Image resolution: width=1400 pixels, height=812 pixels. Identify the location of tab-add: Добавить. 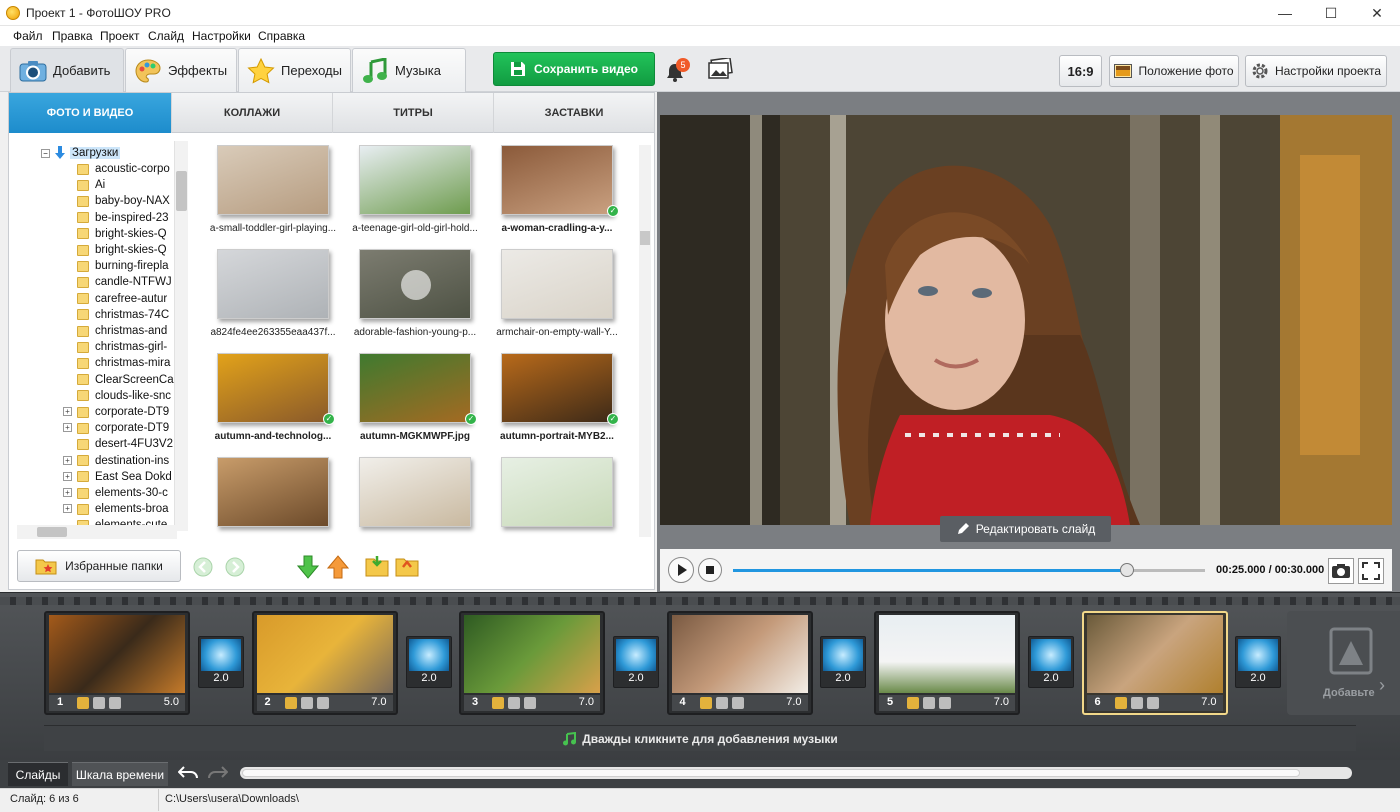
(67, 70).